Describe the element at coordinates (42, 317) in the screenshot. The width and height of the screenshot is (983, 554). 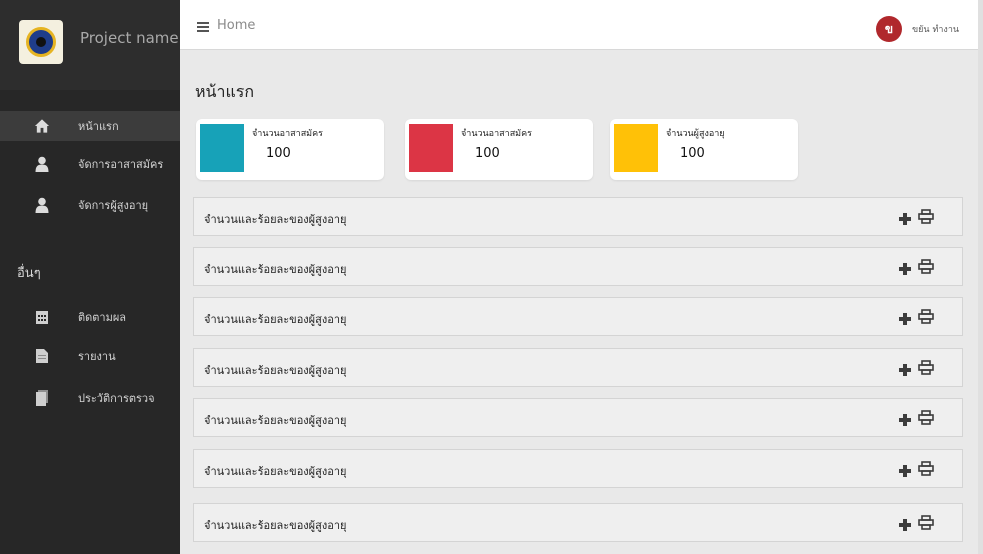
I see `calendar-icon` at that location.